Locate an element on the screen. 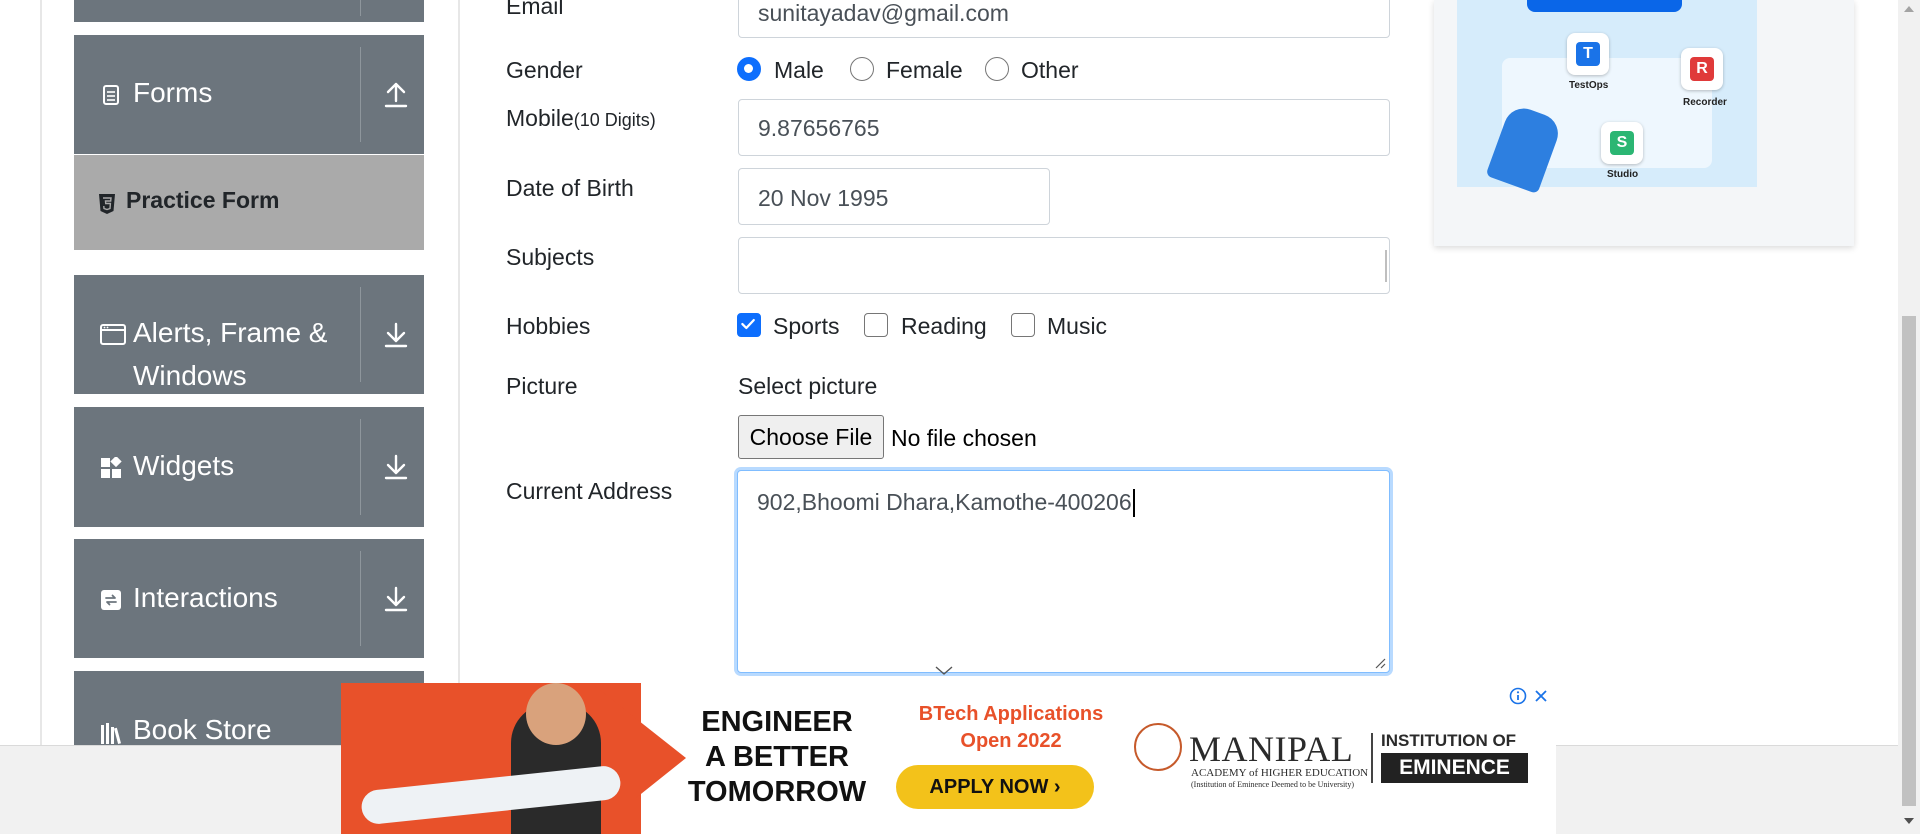 The width and height of the screenshot is (1920, 834). banner-headline-line-1: ENGINEER is located at coordinates (777, 722).